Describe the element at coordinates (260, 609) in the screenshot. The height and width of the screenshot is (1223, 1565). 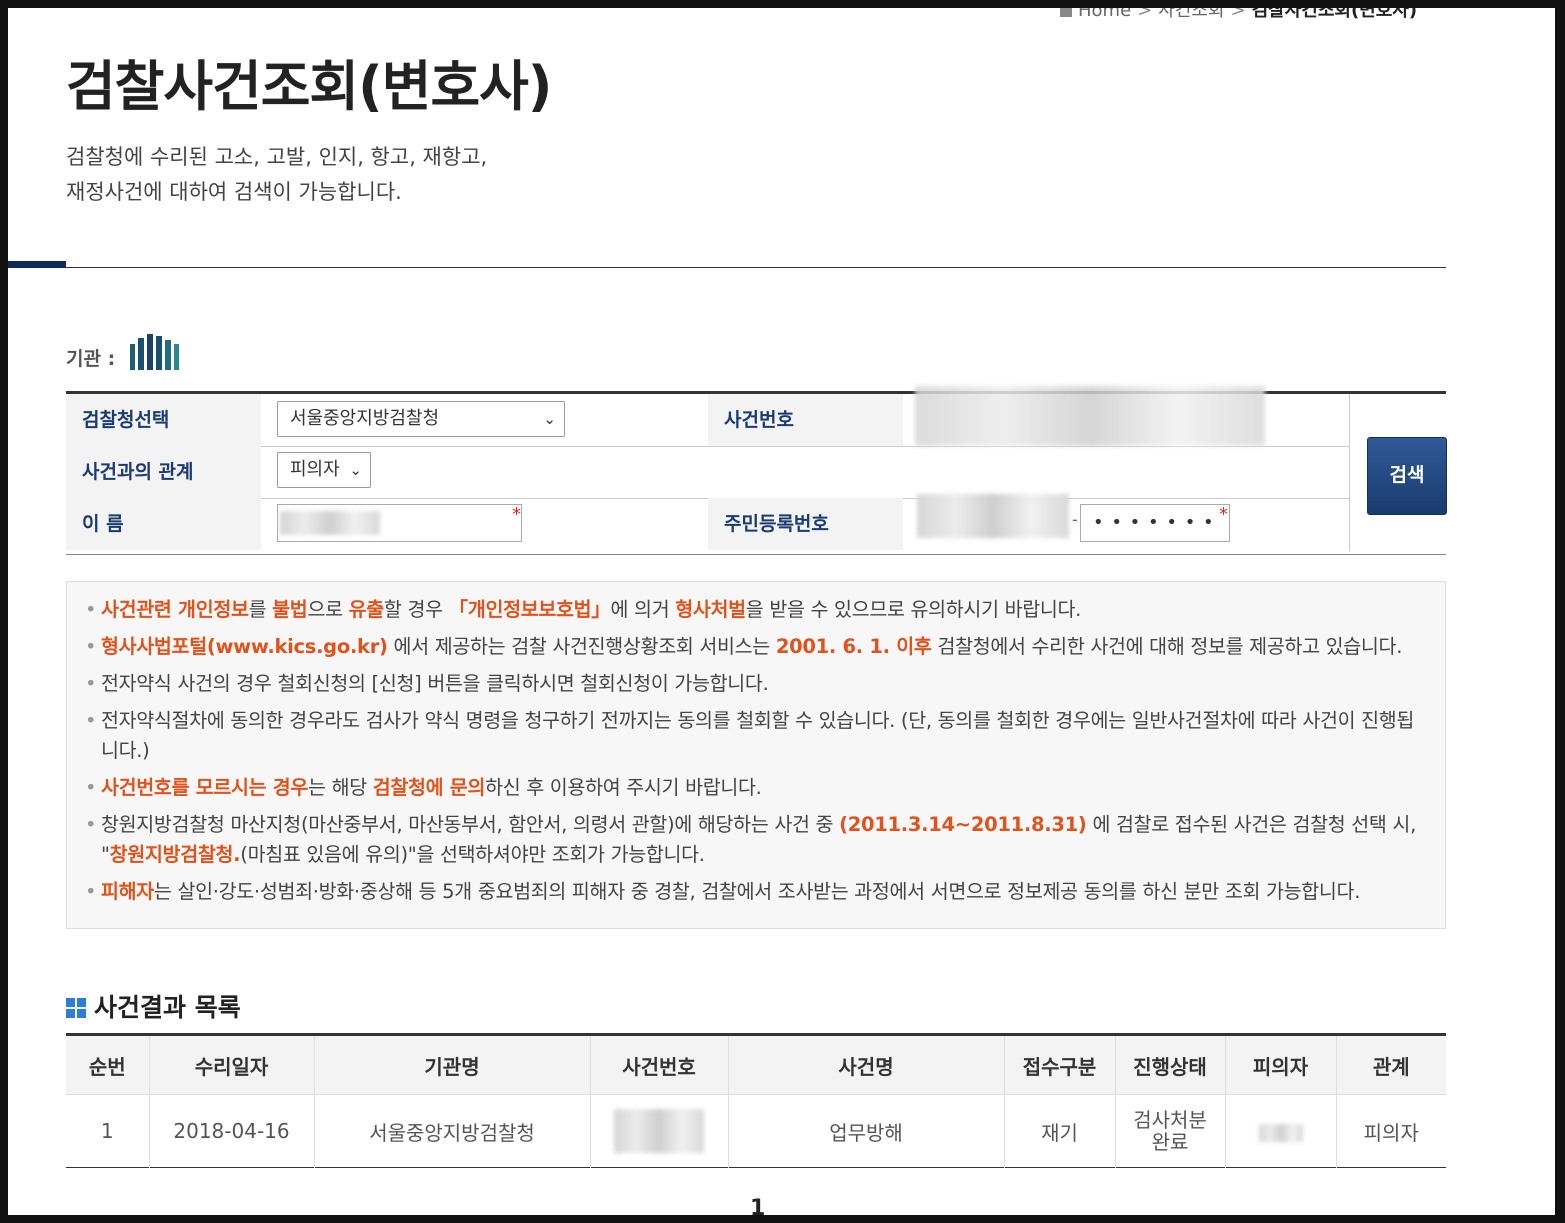
I see `notice-text: 를` at that location.